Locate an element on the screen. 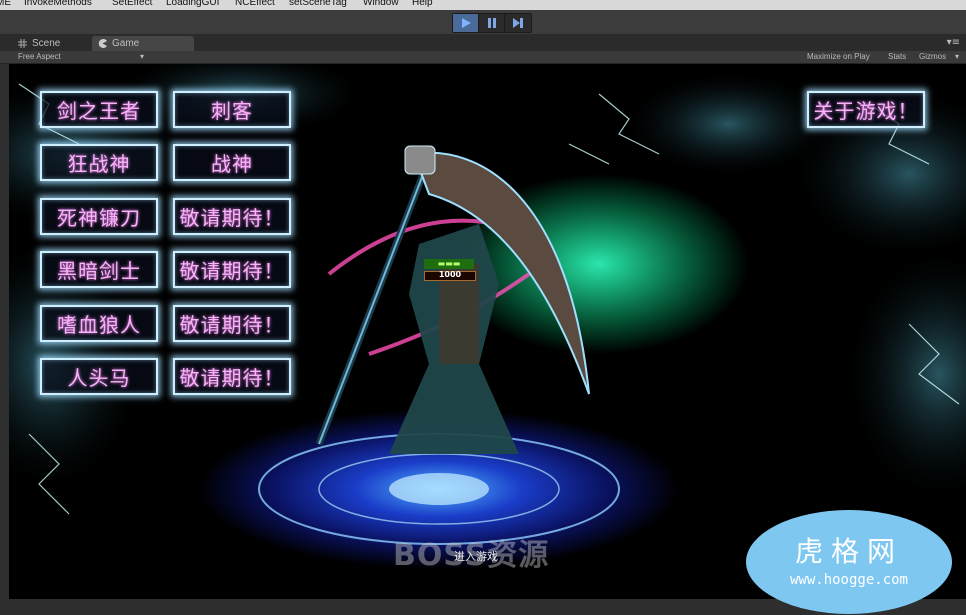 Image resolution: width=966 pixels, height=615 pixels. maximize-on-play-toggle: Maximize on Play is located at coordinates (838, 57).